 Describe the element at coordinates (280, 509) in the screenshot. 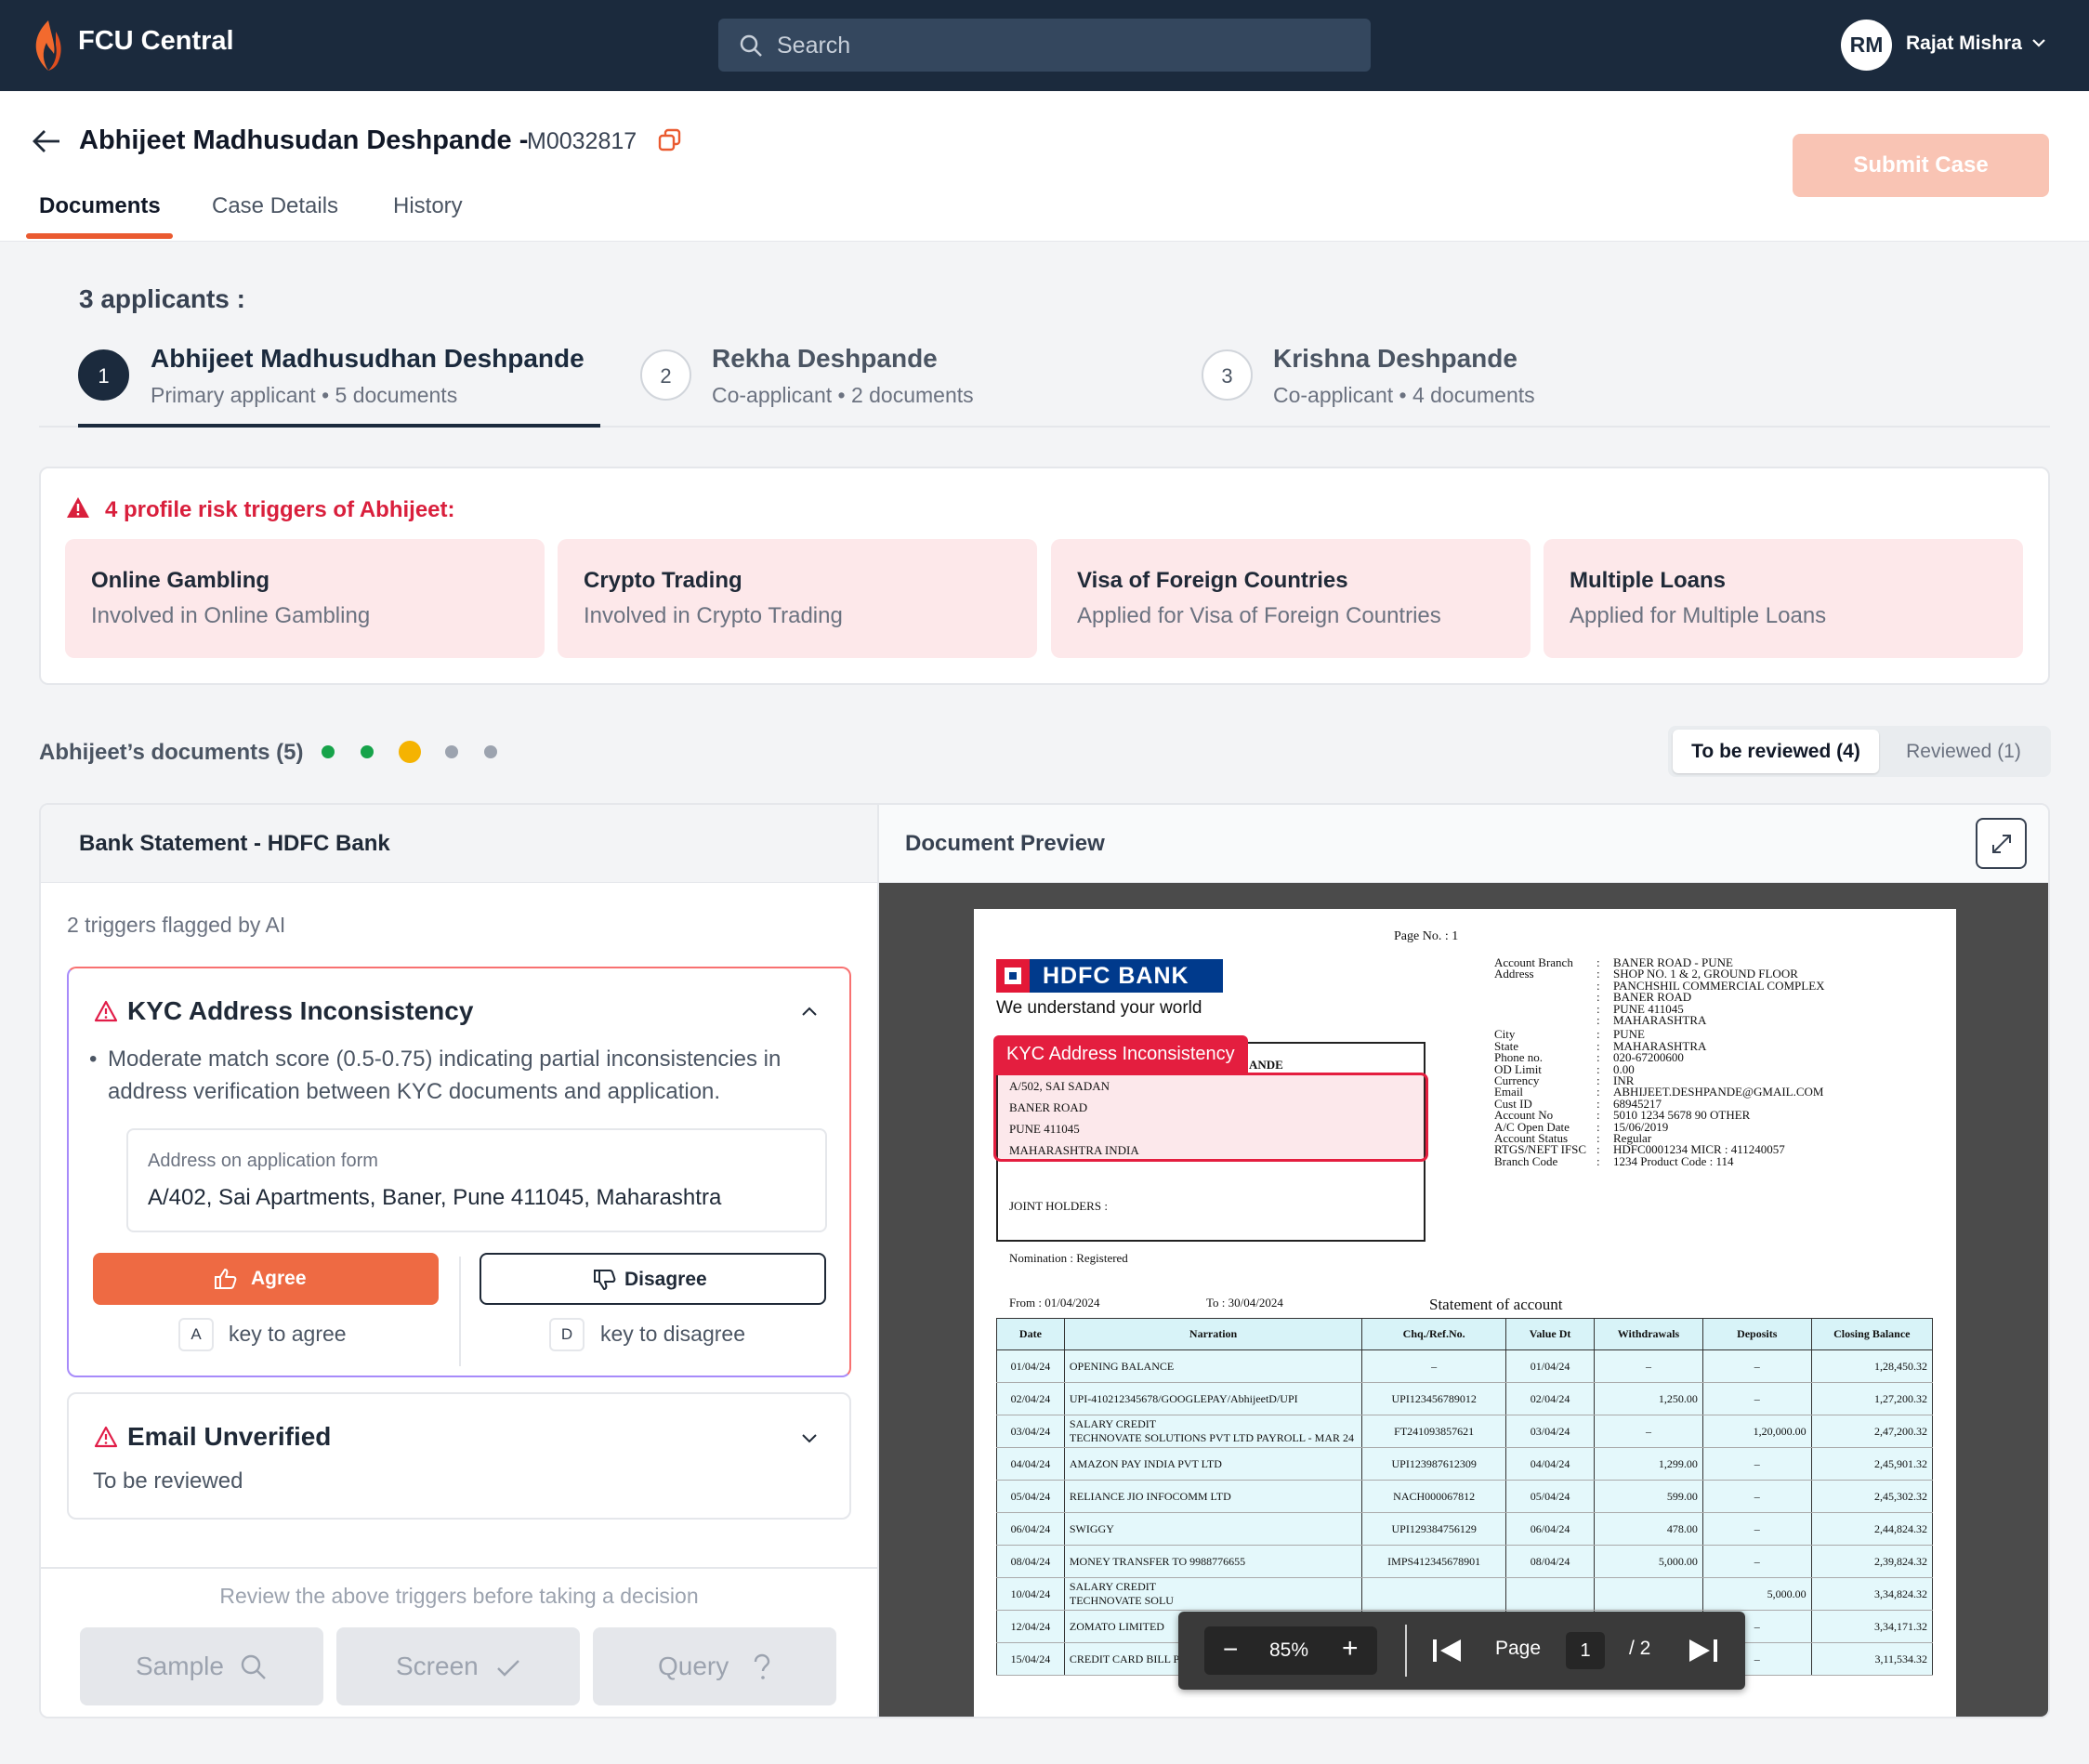

I see `risk-triggers-title: 4 profile risk triggers of Abhijeet:` at that location.